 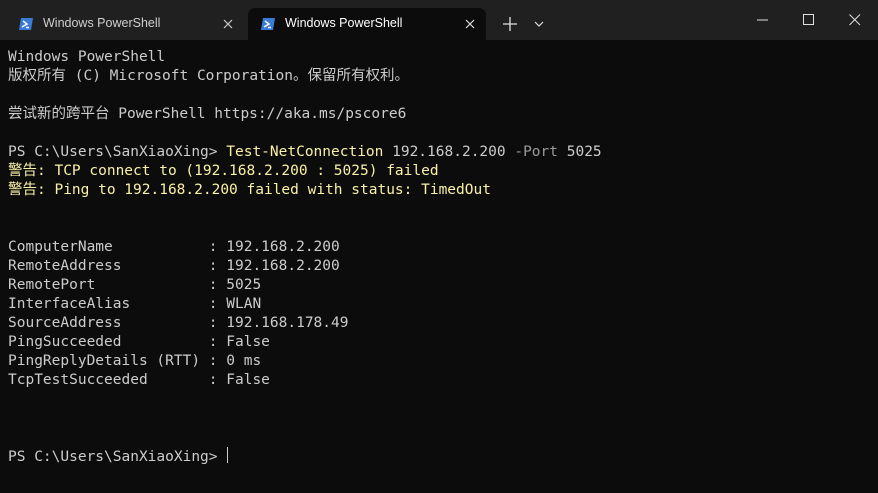 What do you see at coordinates (208, 76) in the screenshot?
I see `copyright-line: 版权所有 (C) Microsoft Corporation。保留所有权利。` at bounding box center [208, 76].